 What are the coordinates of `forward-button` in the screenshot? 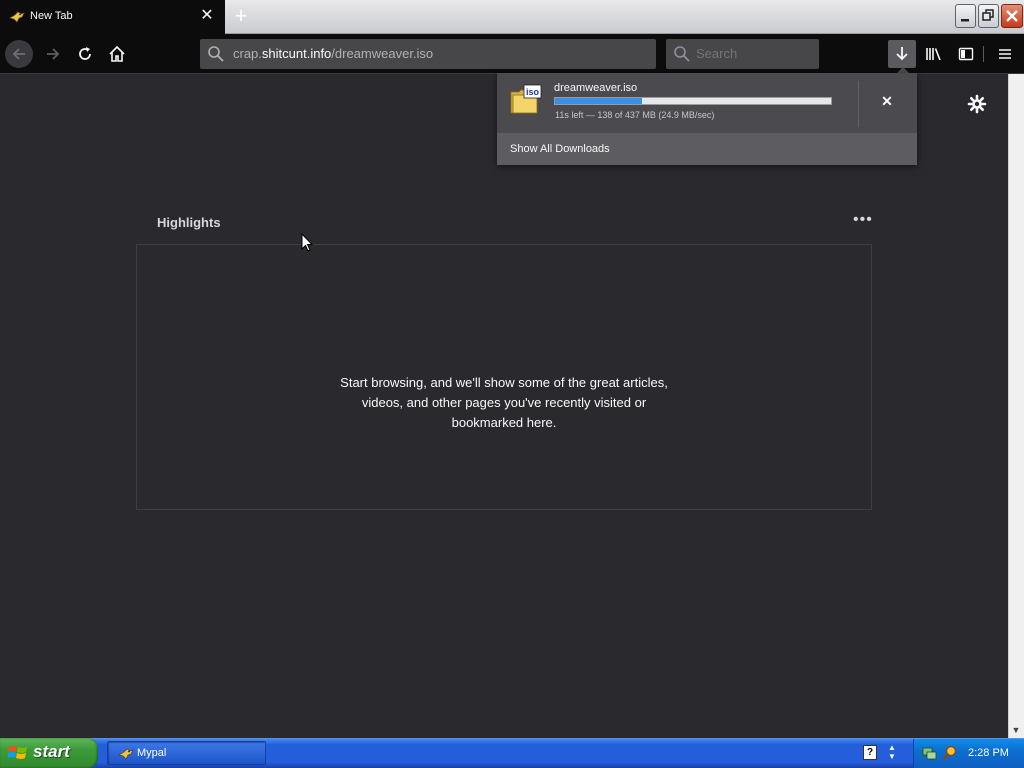 It's located at (53, 54).